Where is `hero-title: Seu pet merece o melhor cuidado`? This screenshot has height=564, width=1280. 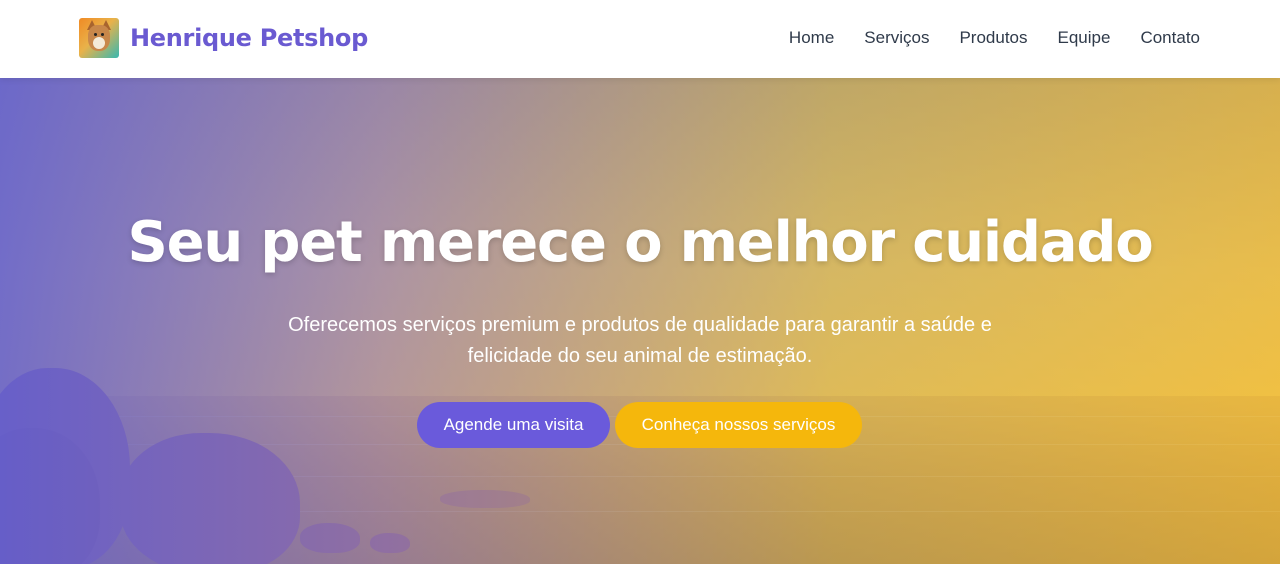 hero-title: Seu pet merece o melhor cuidado is located at coordinates (640, 242).